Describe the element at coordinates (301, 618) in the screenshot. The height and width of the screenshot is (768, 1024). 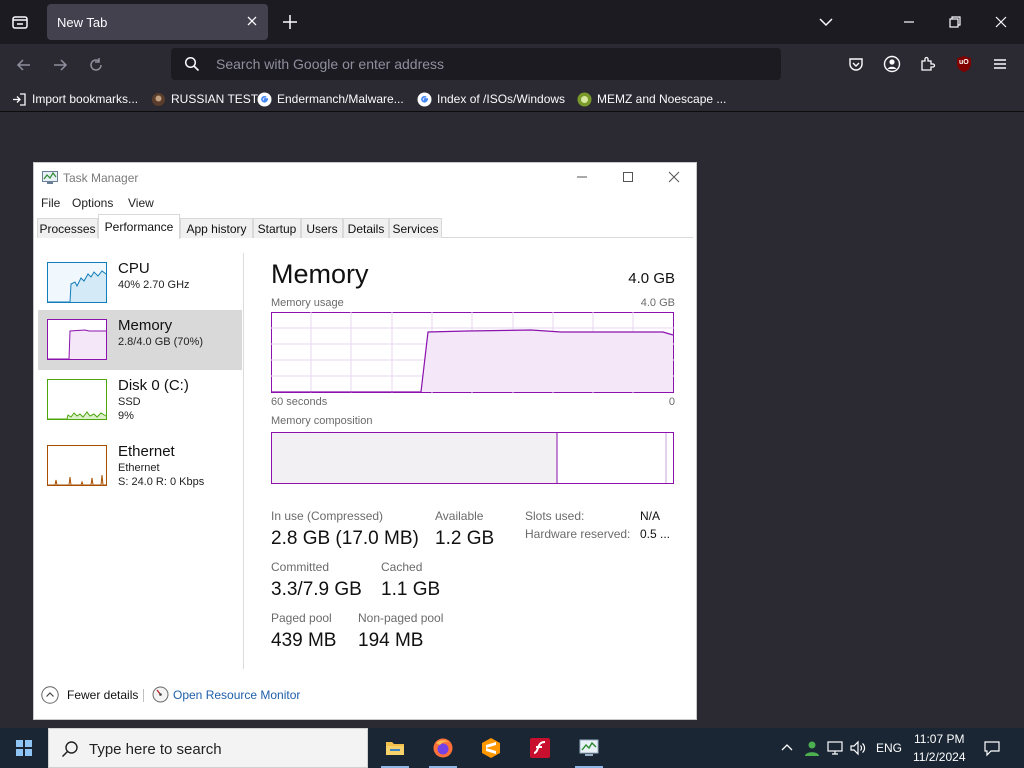
I see `paged-pool-label: Paged pool` at that location.